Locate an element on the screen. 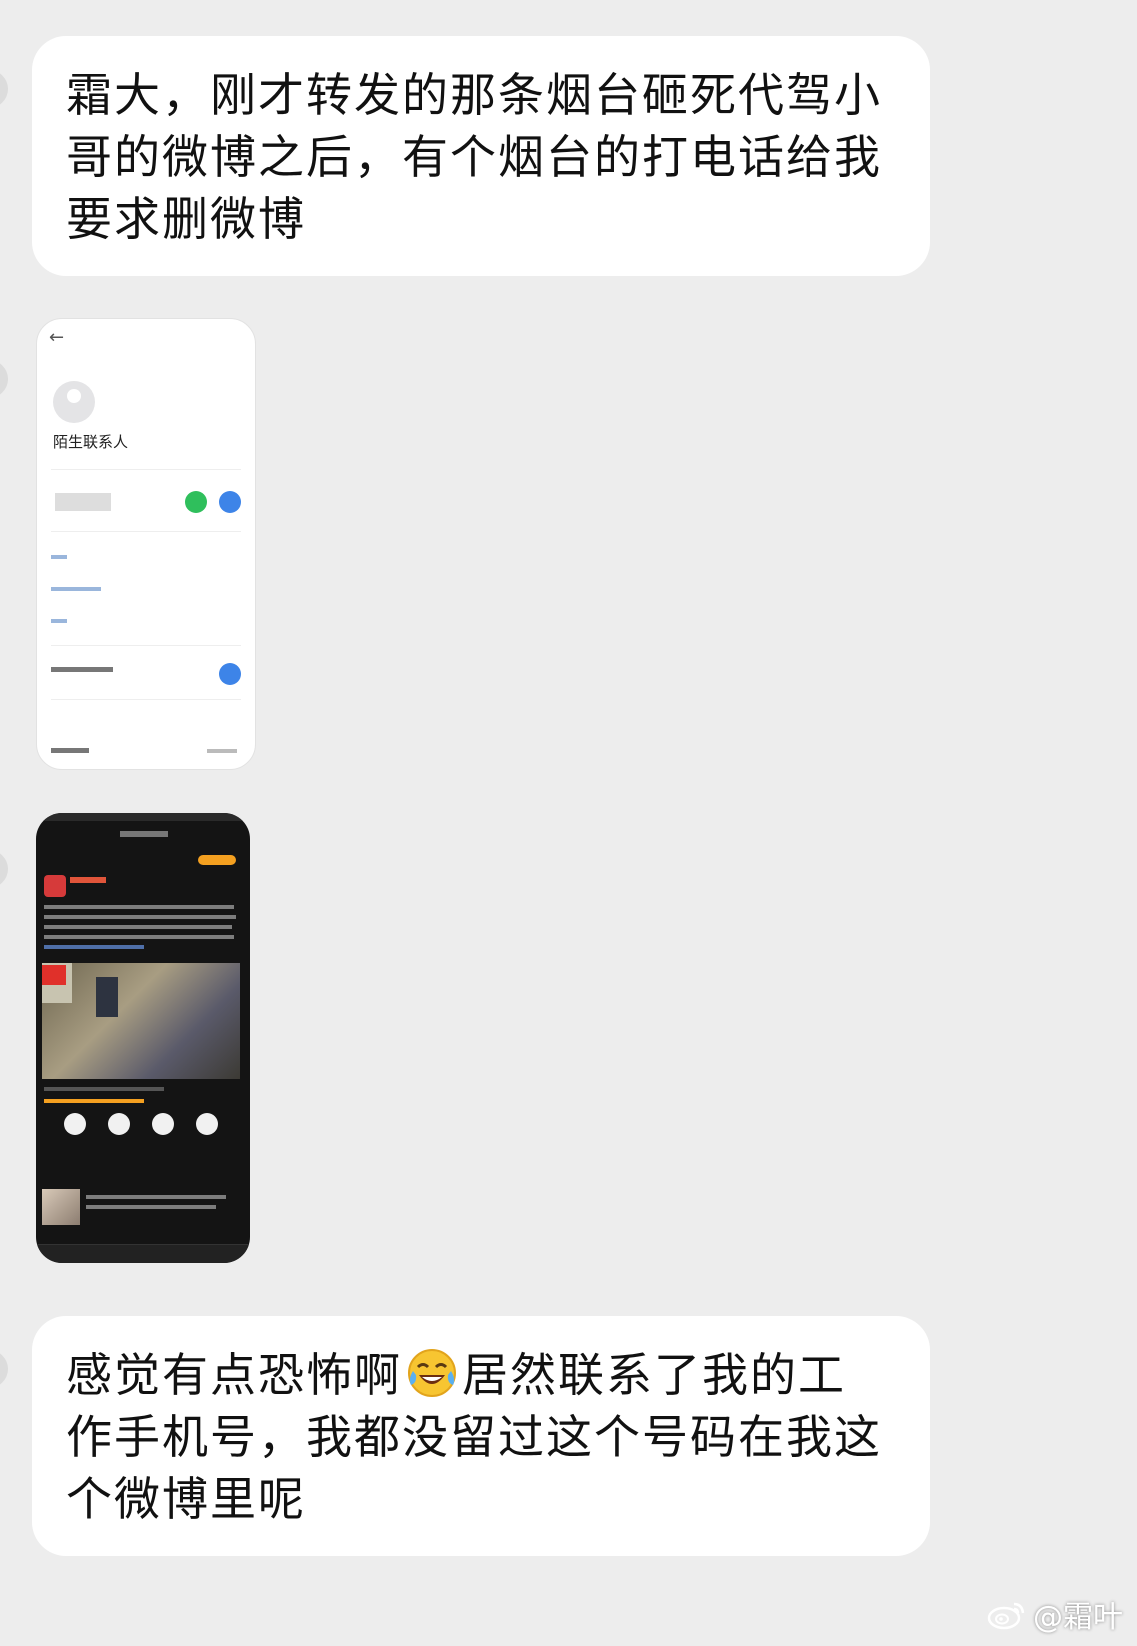  post-photo is located at coordinates (141, 1021).